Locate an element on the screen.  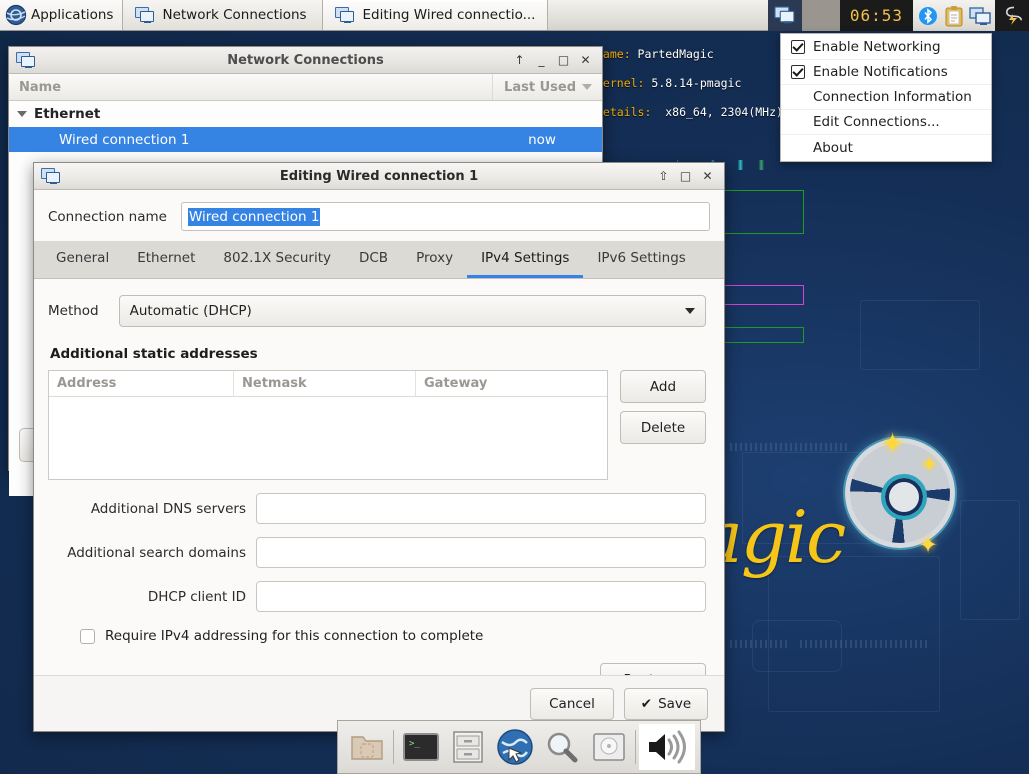
editing-dialog-window-buttons: ⇧ □ ✕ is located at coordinates (688, 176).